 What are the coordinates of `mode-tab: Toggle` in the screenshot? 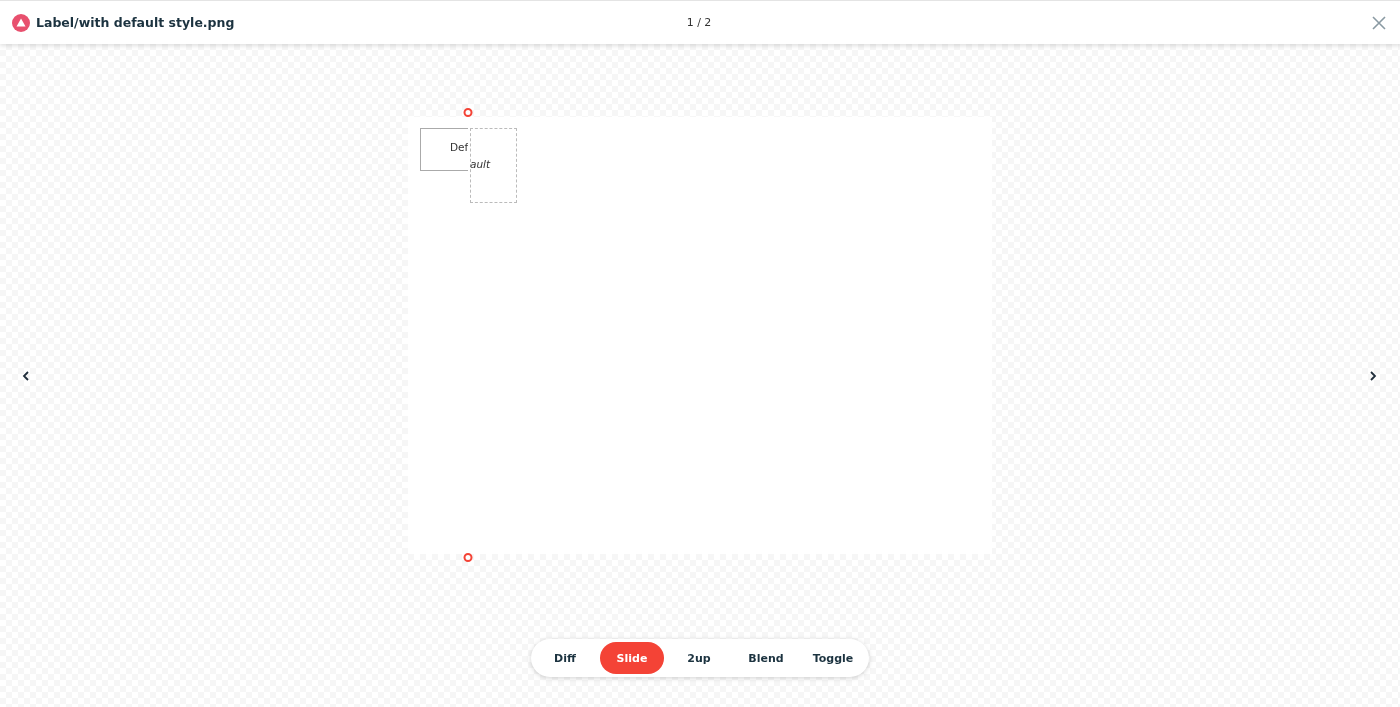 It's located at (833, 658).